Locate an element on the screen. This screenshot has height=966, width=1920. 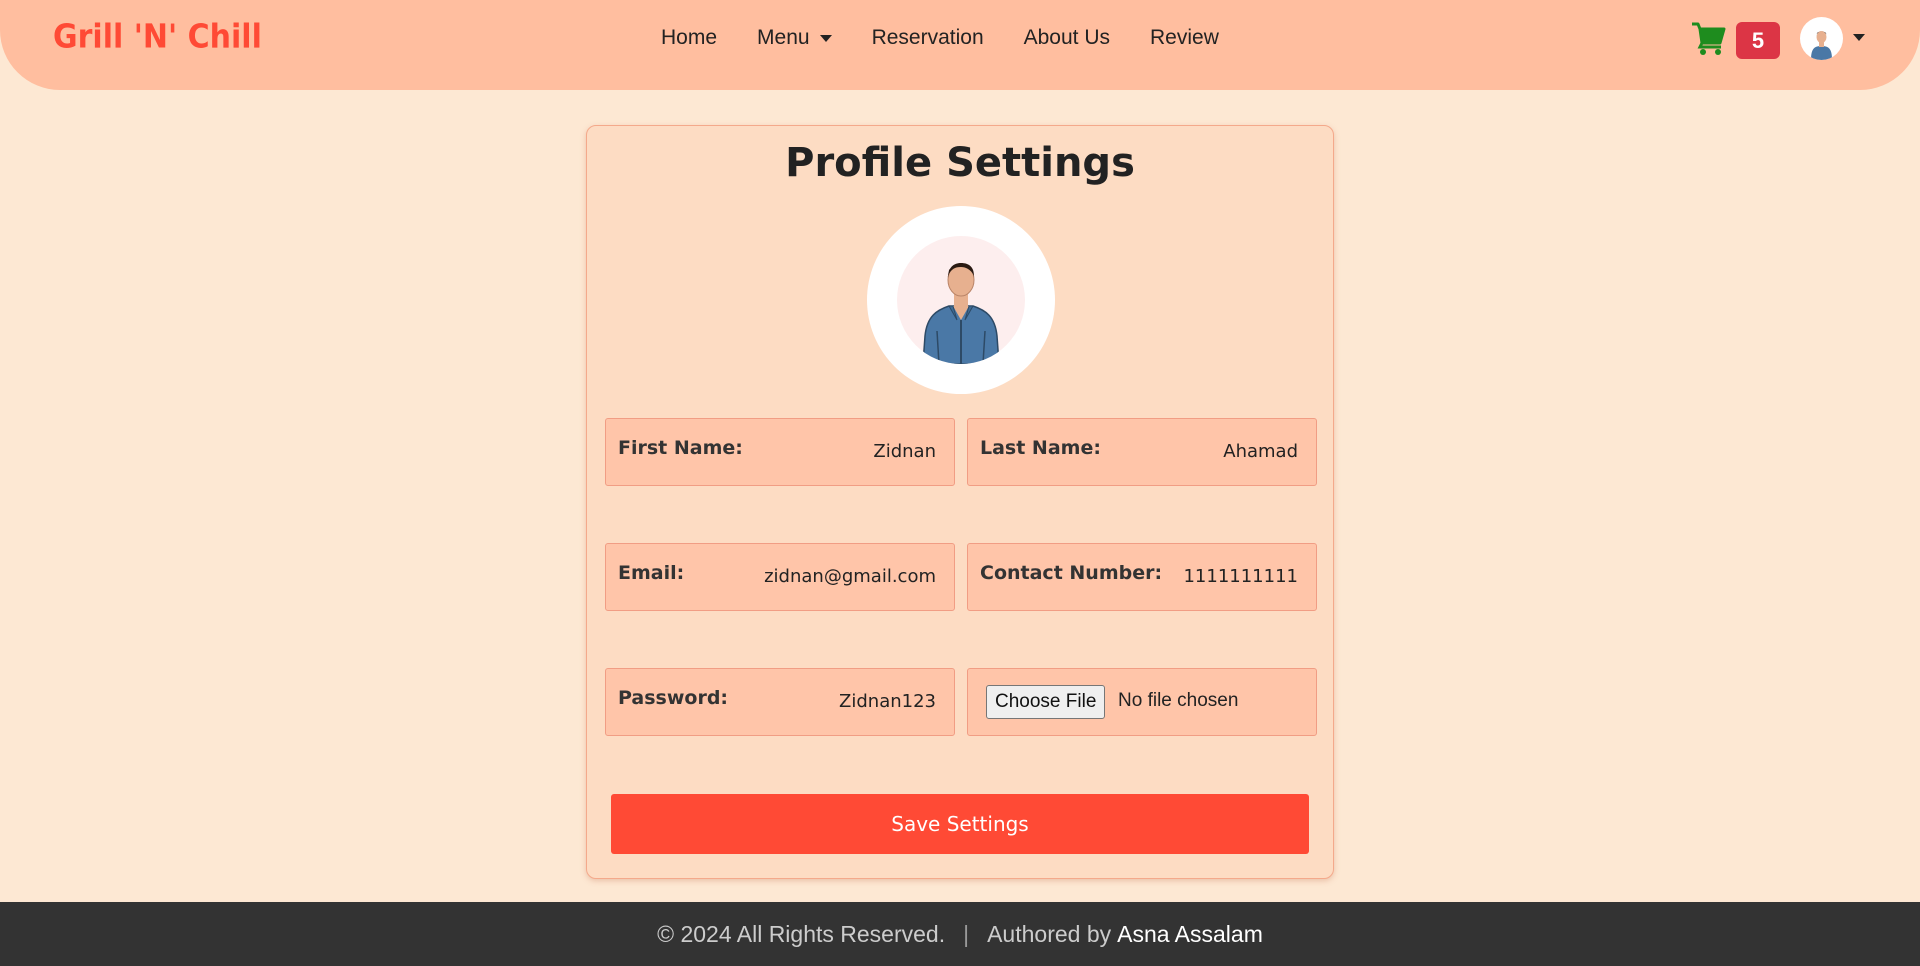
nav-reservation: Reservation is located at coordinates (928, 38).